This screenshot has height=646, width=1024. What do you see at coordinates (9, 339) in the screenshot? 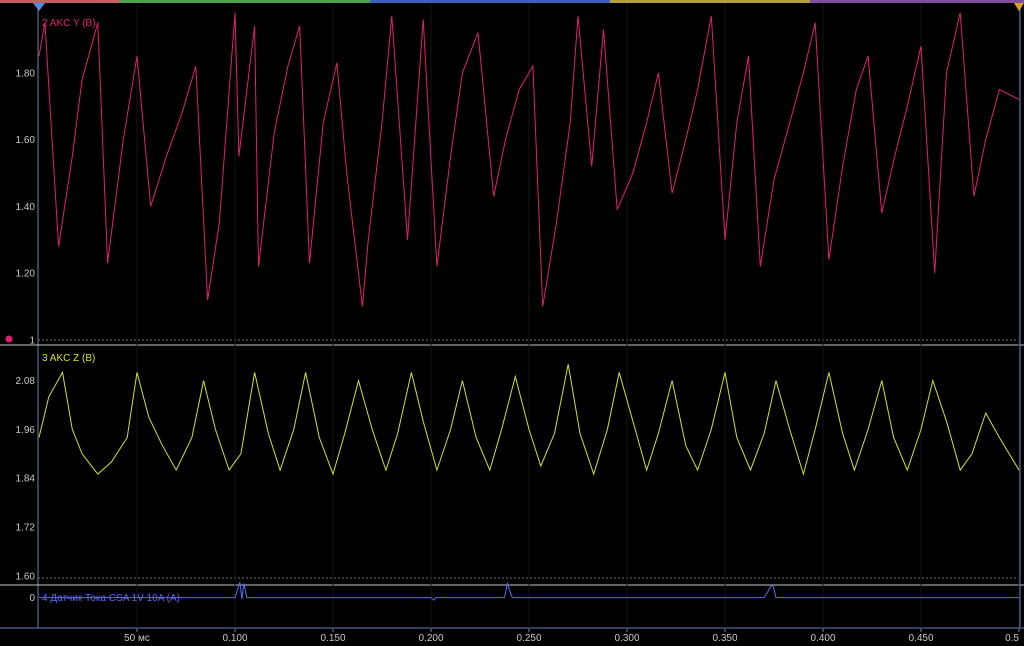
I see `channel-marker-dot-icon` at bounding box center [9, 339].